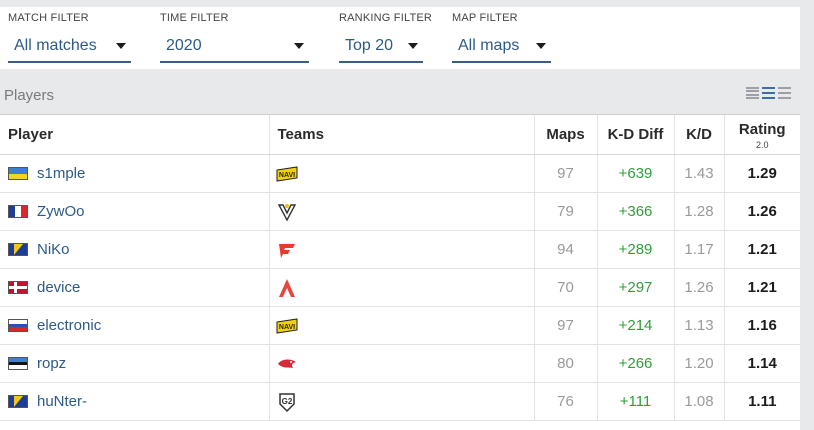  Describe the element at coordinates (18, 173) in the screenshot. I see `ukraine-flag-icon` at that location.